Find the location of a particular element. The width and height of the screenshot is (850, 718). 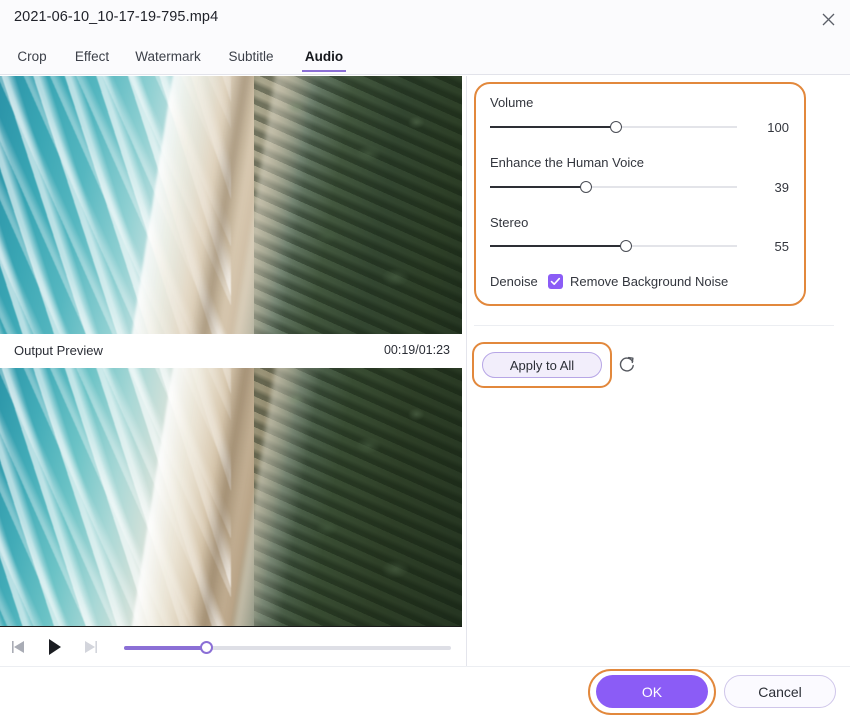

tab-crop: Crop is located at coordinates (32, 56).